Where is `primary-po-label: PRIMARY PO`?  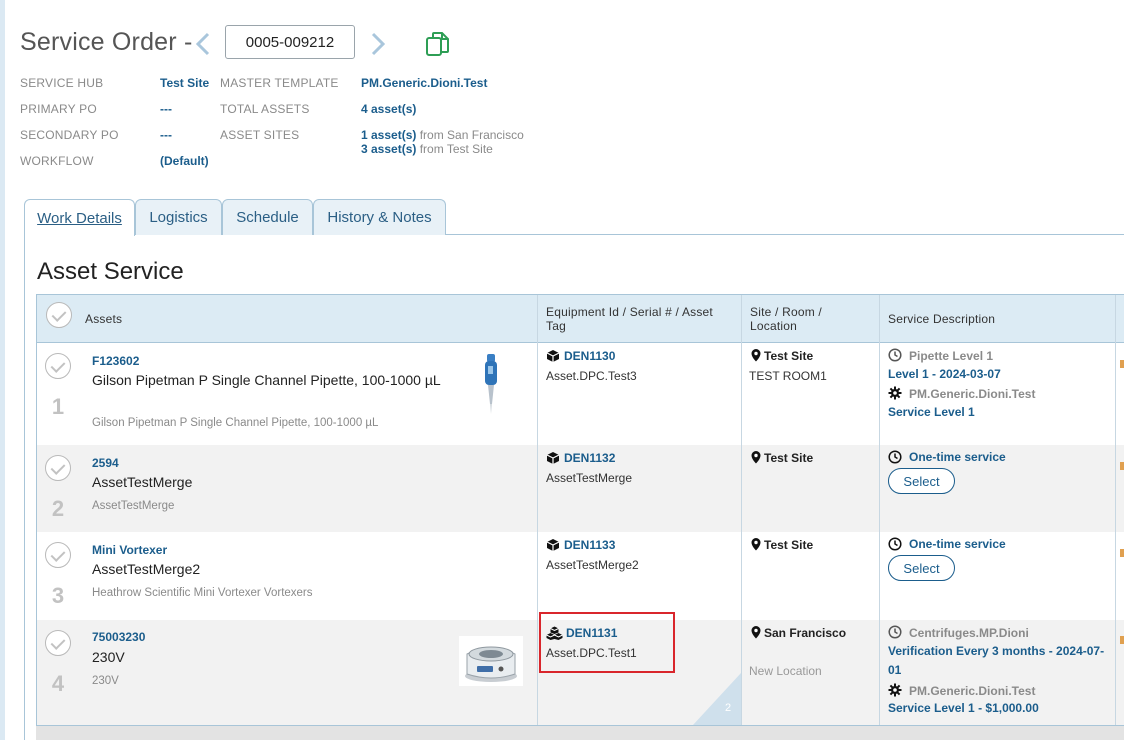 primary-po-label: PRIMARY PO is located at coordinates (58, 109).